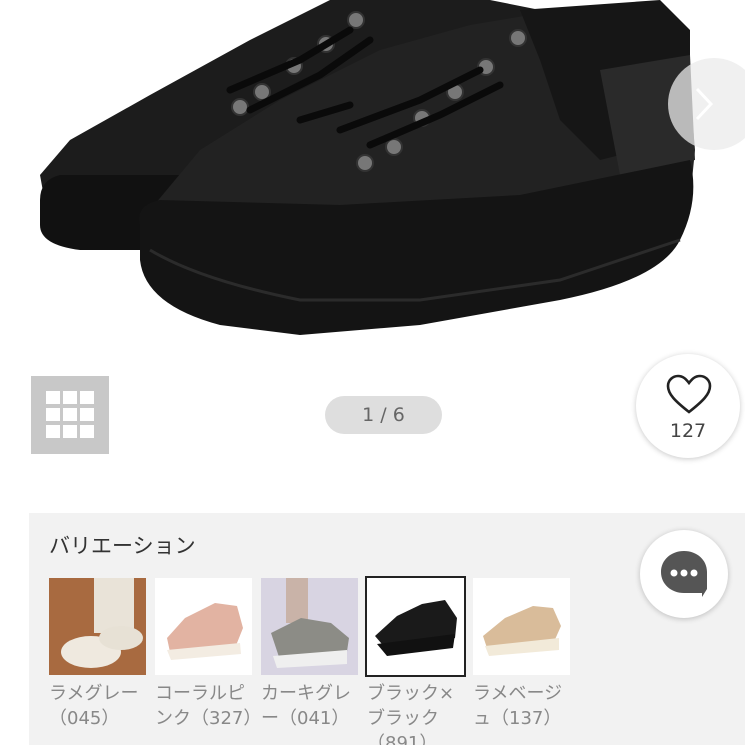 This screenshot has width=745, height=745. I want to click on favorite-count: 127, so click(688, 431).